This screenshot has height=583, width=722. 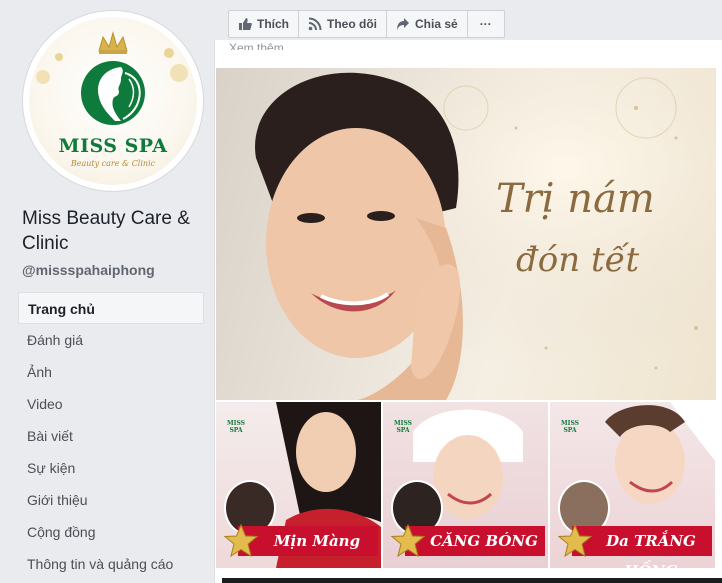 I want to click on nav-item-posts: Bài viết, so click(x=111, y=436).